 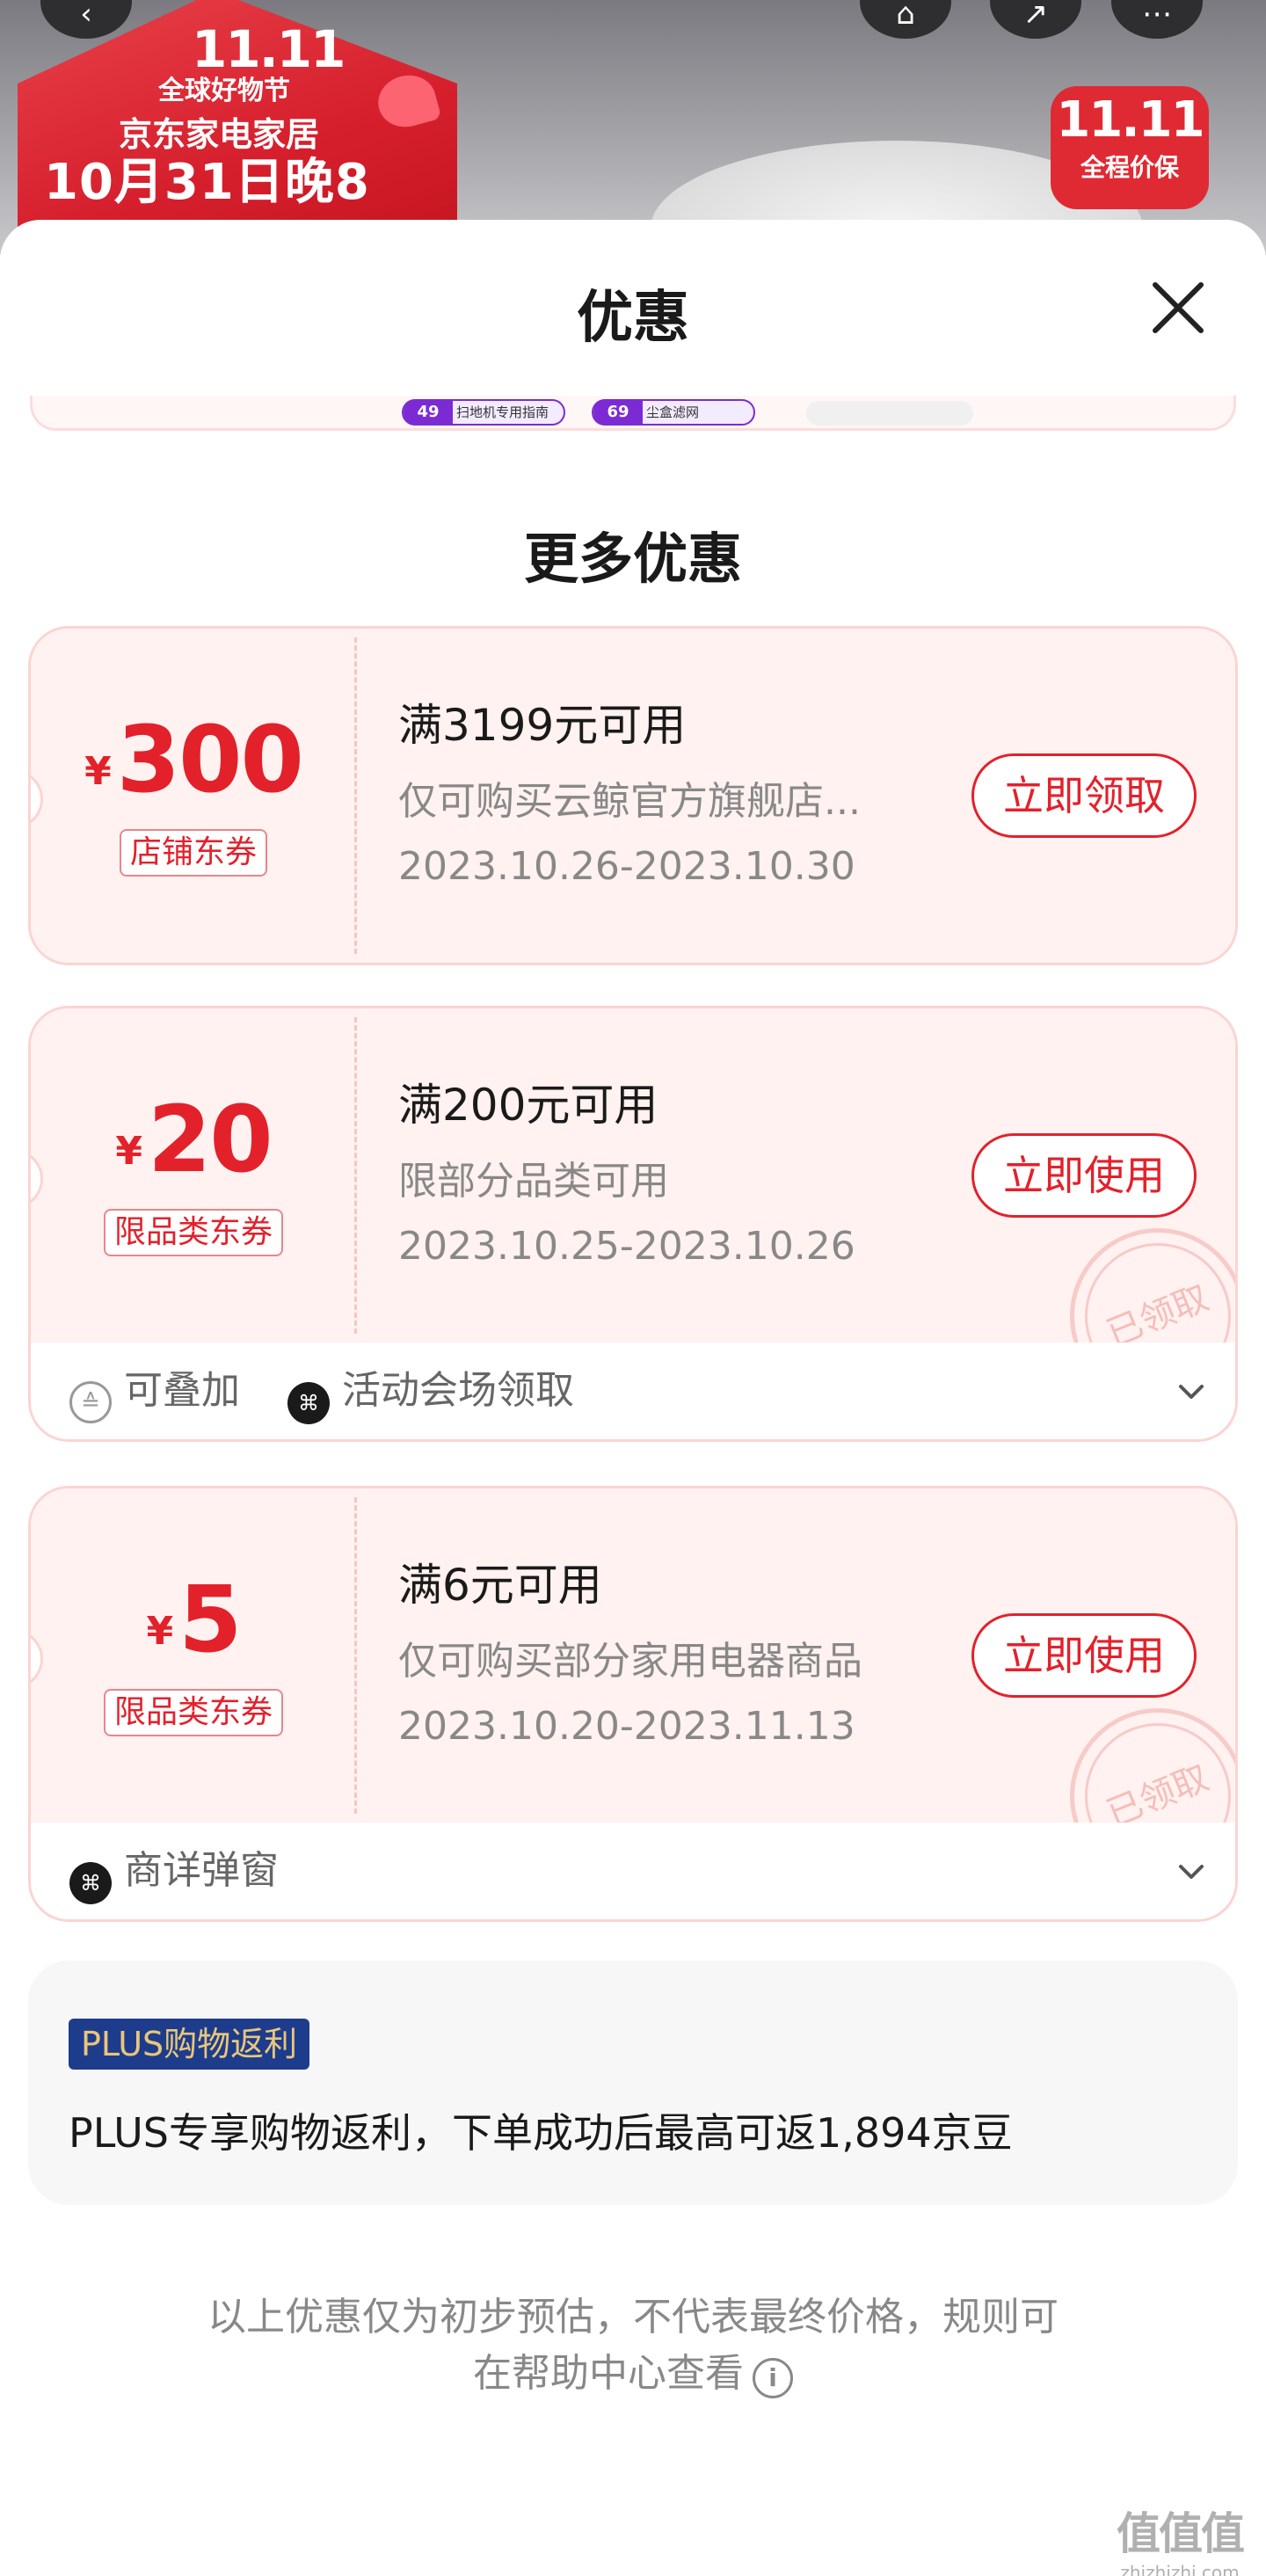 What do you see at coordinates (1180, 2569) in the screenshot?
I see `watermark-url: zhizhizhi.com` at bounding box center [1180, 2569].